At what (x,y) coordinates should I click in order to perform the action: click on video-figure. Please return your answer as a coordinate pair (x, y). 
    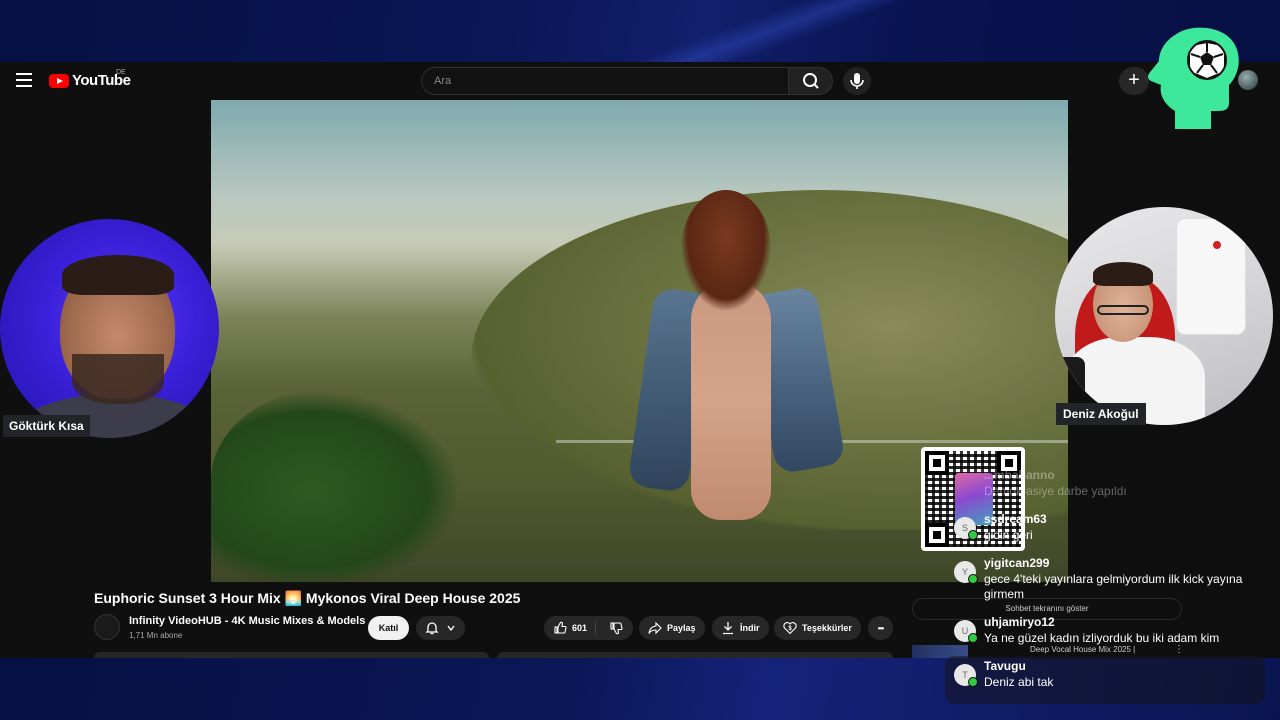
    Looking at the image, I should click on (741, 386).